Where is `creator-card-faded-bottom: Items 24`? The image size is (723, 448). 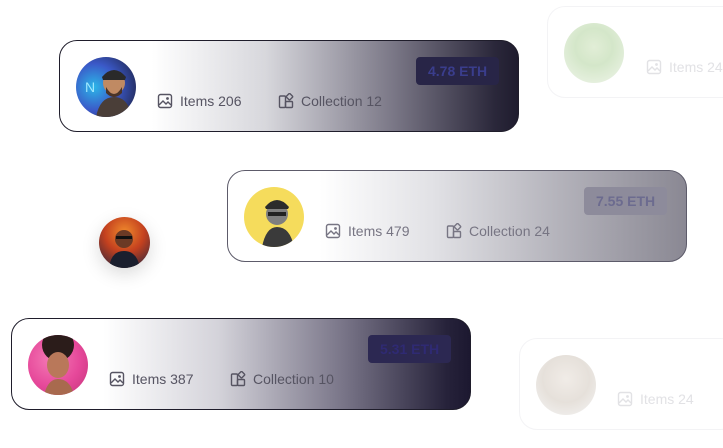
creator-card-faded-bottom: Items 24 is located at coordinates (621, 384).